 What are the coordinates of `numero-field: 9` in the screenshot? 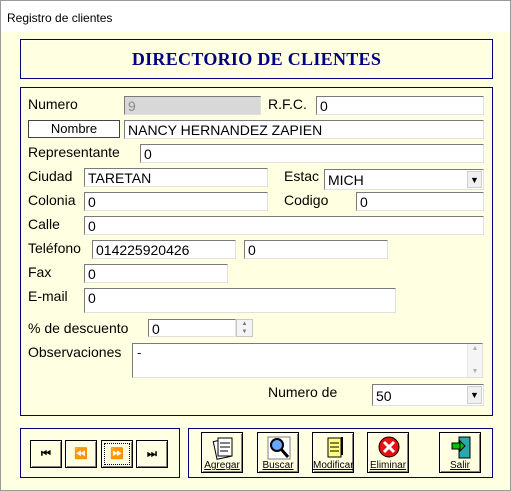 It's located at (192, 105).